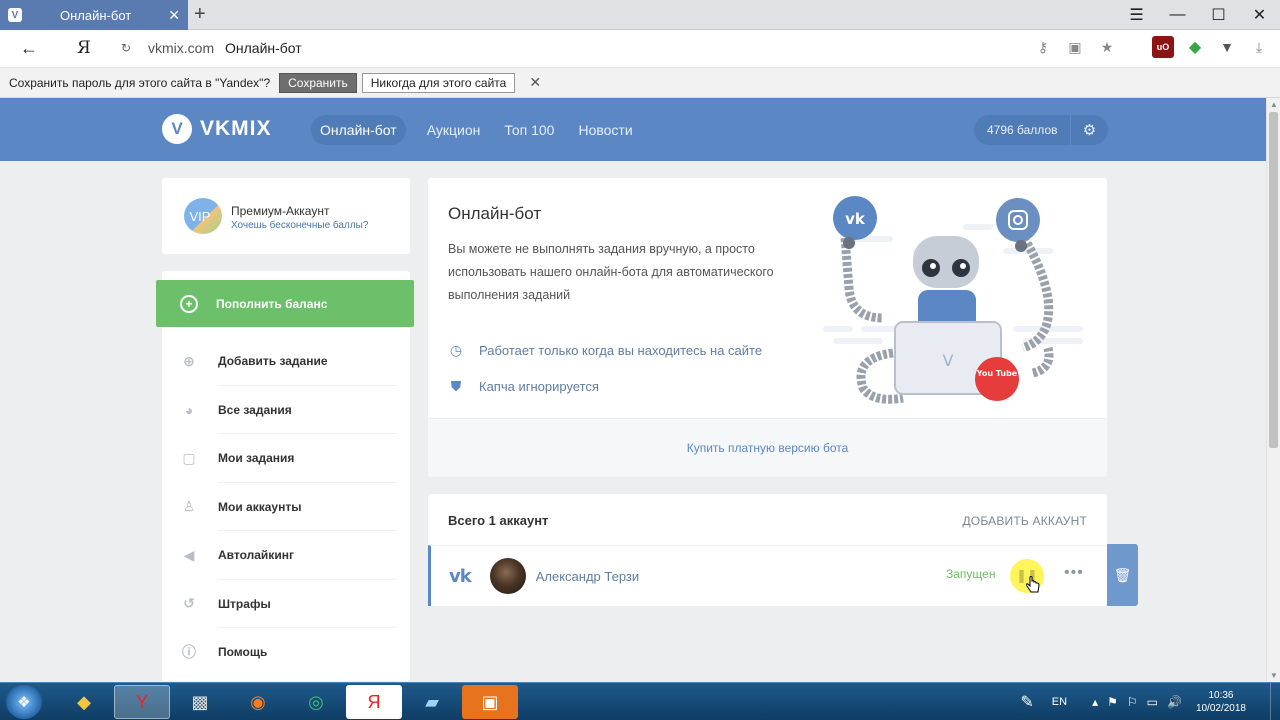  I want to click on robot-illustration: vk V You Tube, so click(953, 300).